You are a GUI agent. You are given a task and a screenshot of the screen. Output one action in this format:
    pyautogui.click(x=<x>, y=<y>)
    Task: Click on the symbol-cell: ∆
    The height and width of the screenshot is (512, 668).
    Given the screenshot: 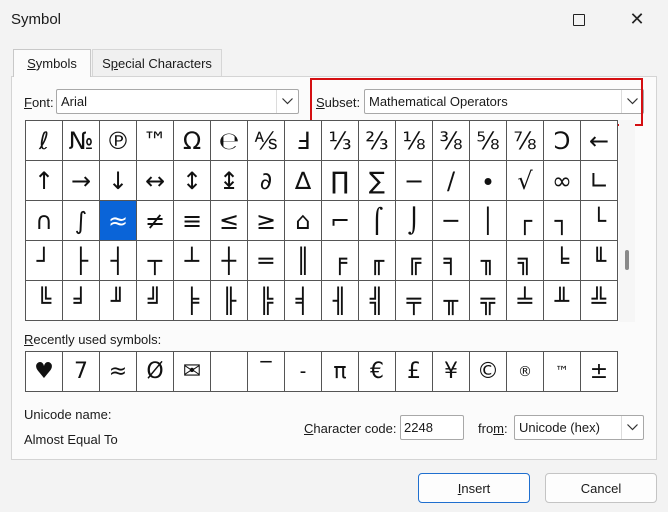 What is the action you would take?
    pyautogui.click(x=303, y=181)
    